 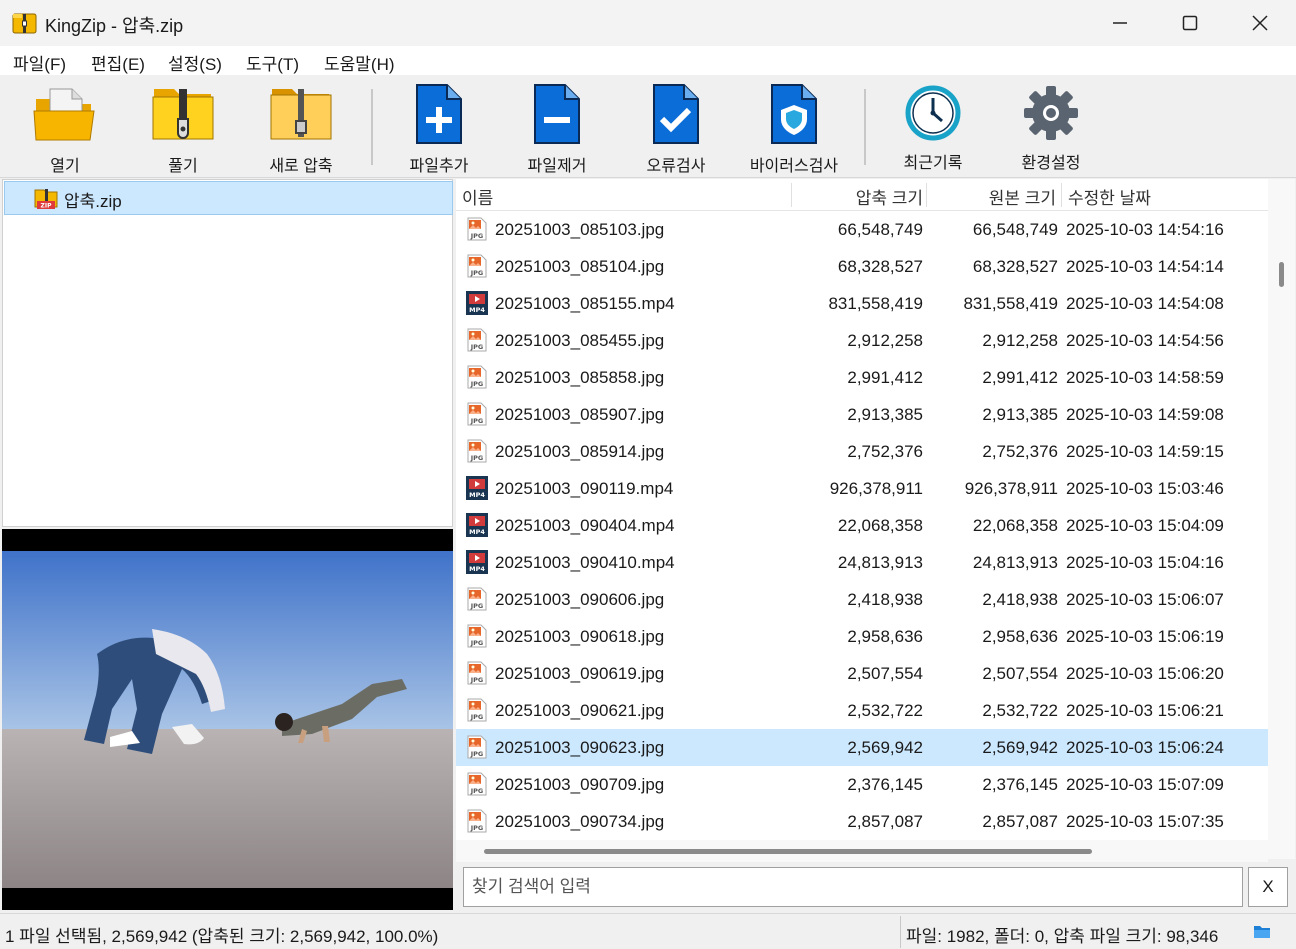 I want to click on modified-date: 2025-10-03 15:04:09, so click(x=1145, y=525).